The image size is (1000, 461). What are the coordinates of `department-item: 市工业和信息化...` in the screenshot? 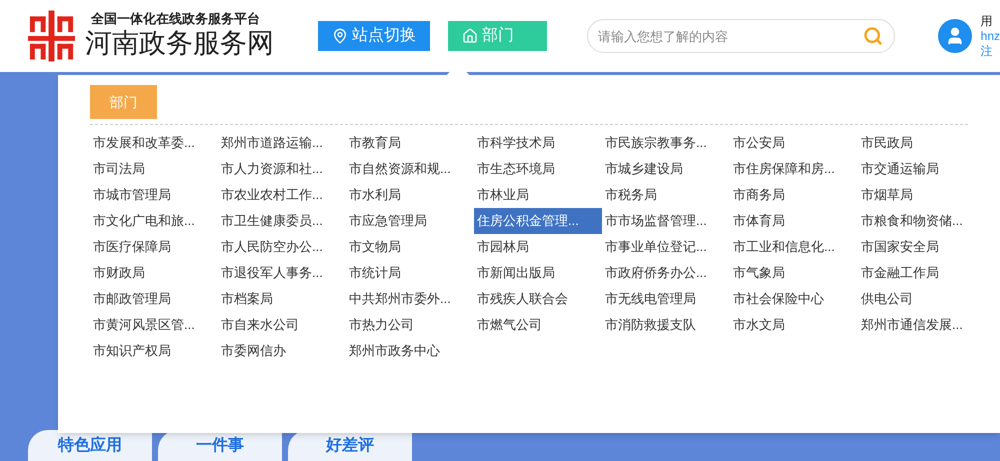 It's located at (794, 247).